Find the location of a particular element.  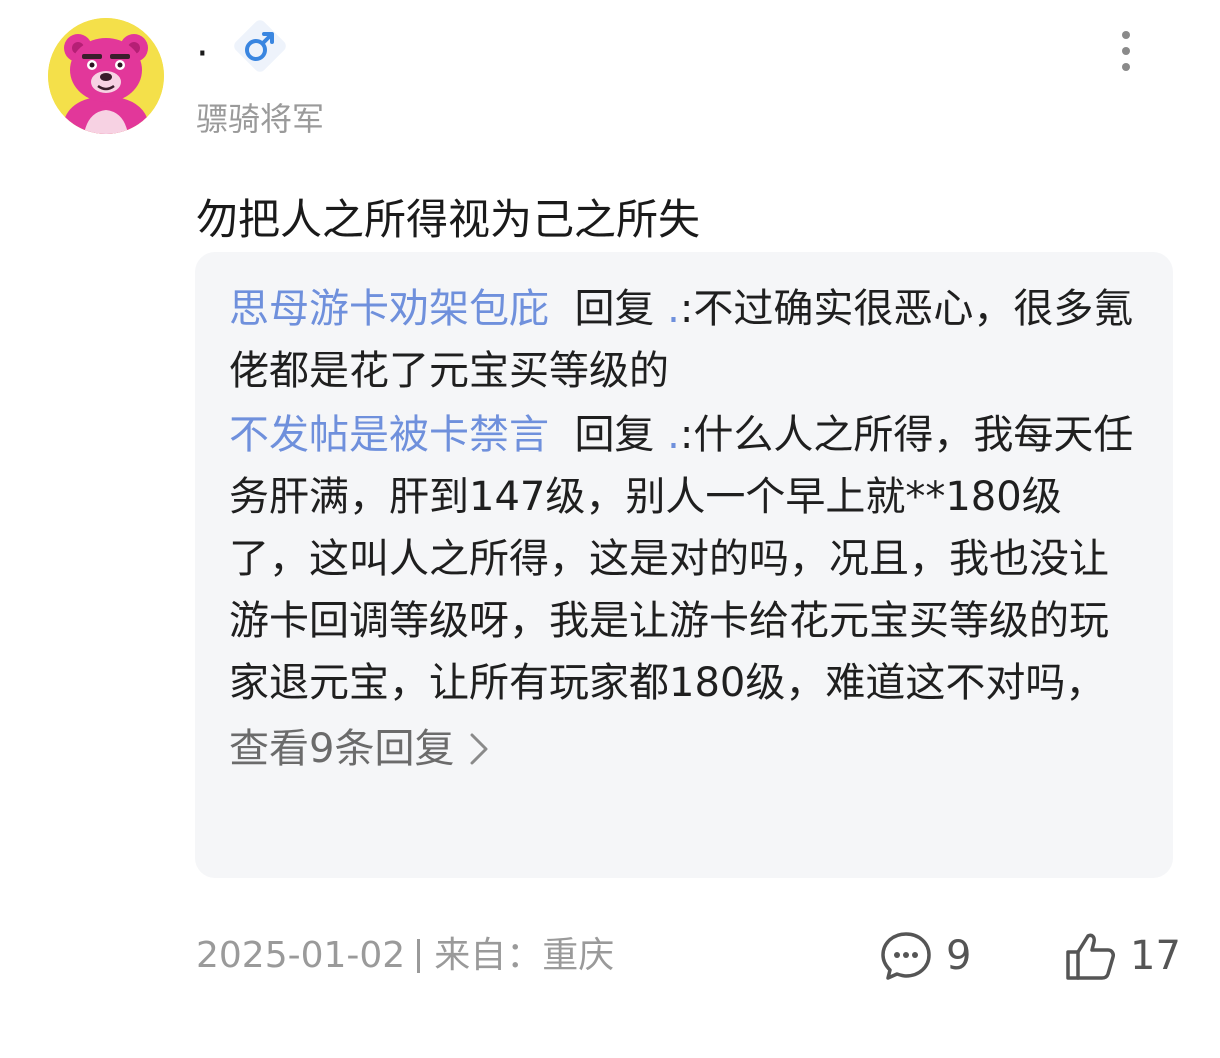

post-date: 2025-01-02 is located at coordinates (301, 955).